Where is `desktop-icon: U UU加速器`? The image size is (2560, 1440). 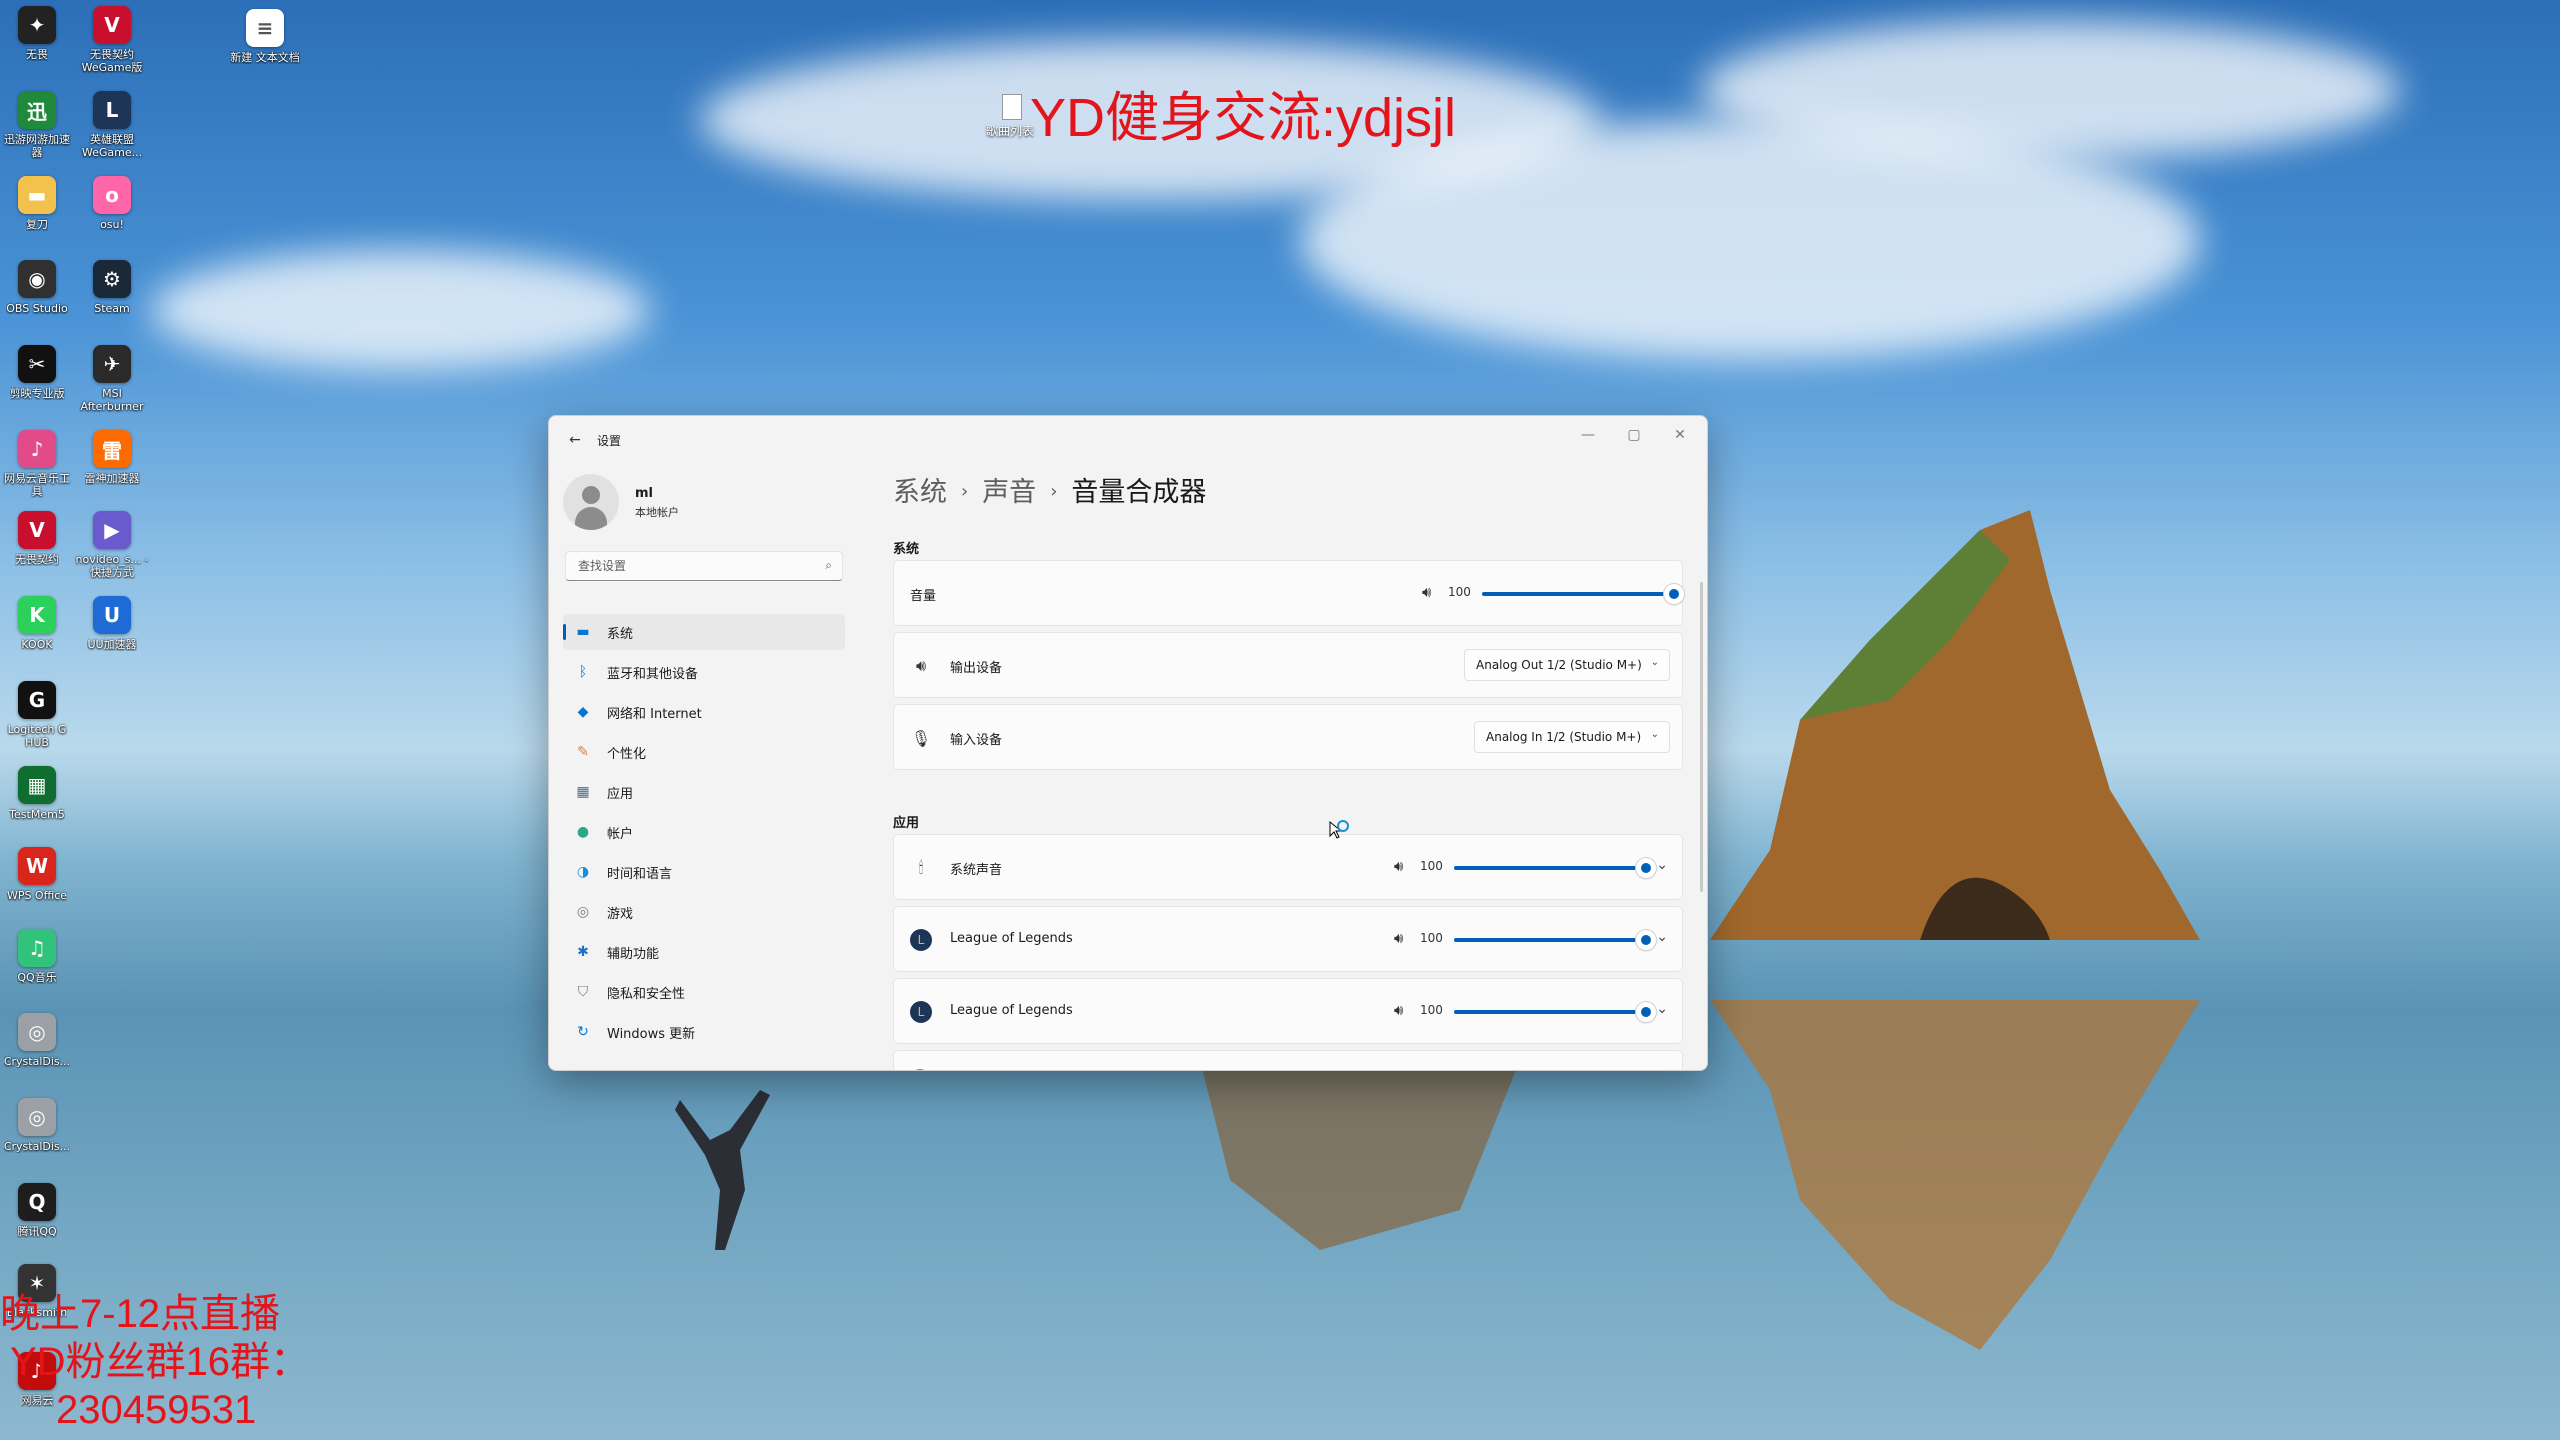
desktop-icon: U UU加速器 is located at coordinates (112, 623).